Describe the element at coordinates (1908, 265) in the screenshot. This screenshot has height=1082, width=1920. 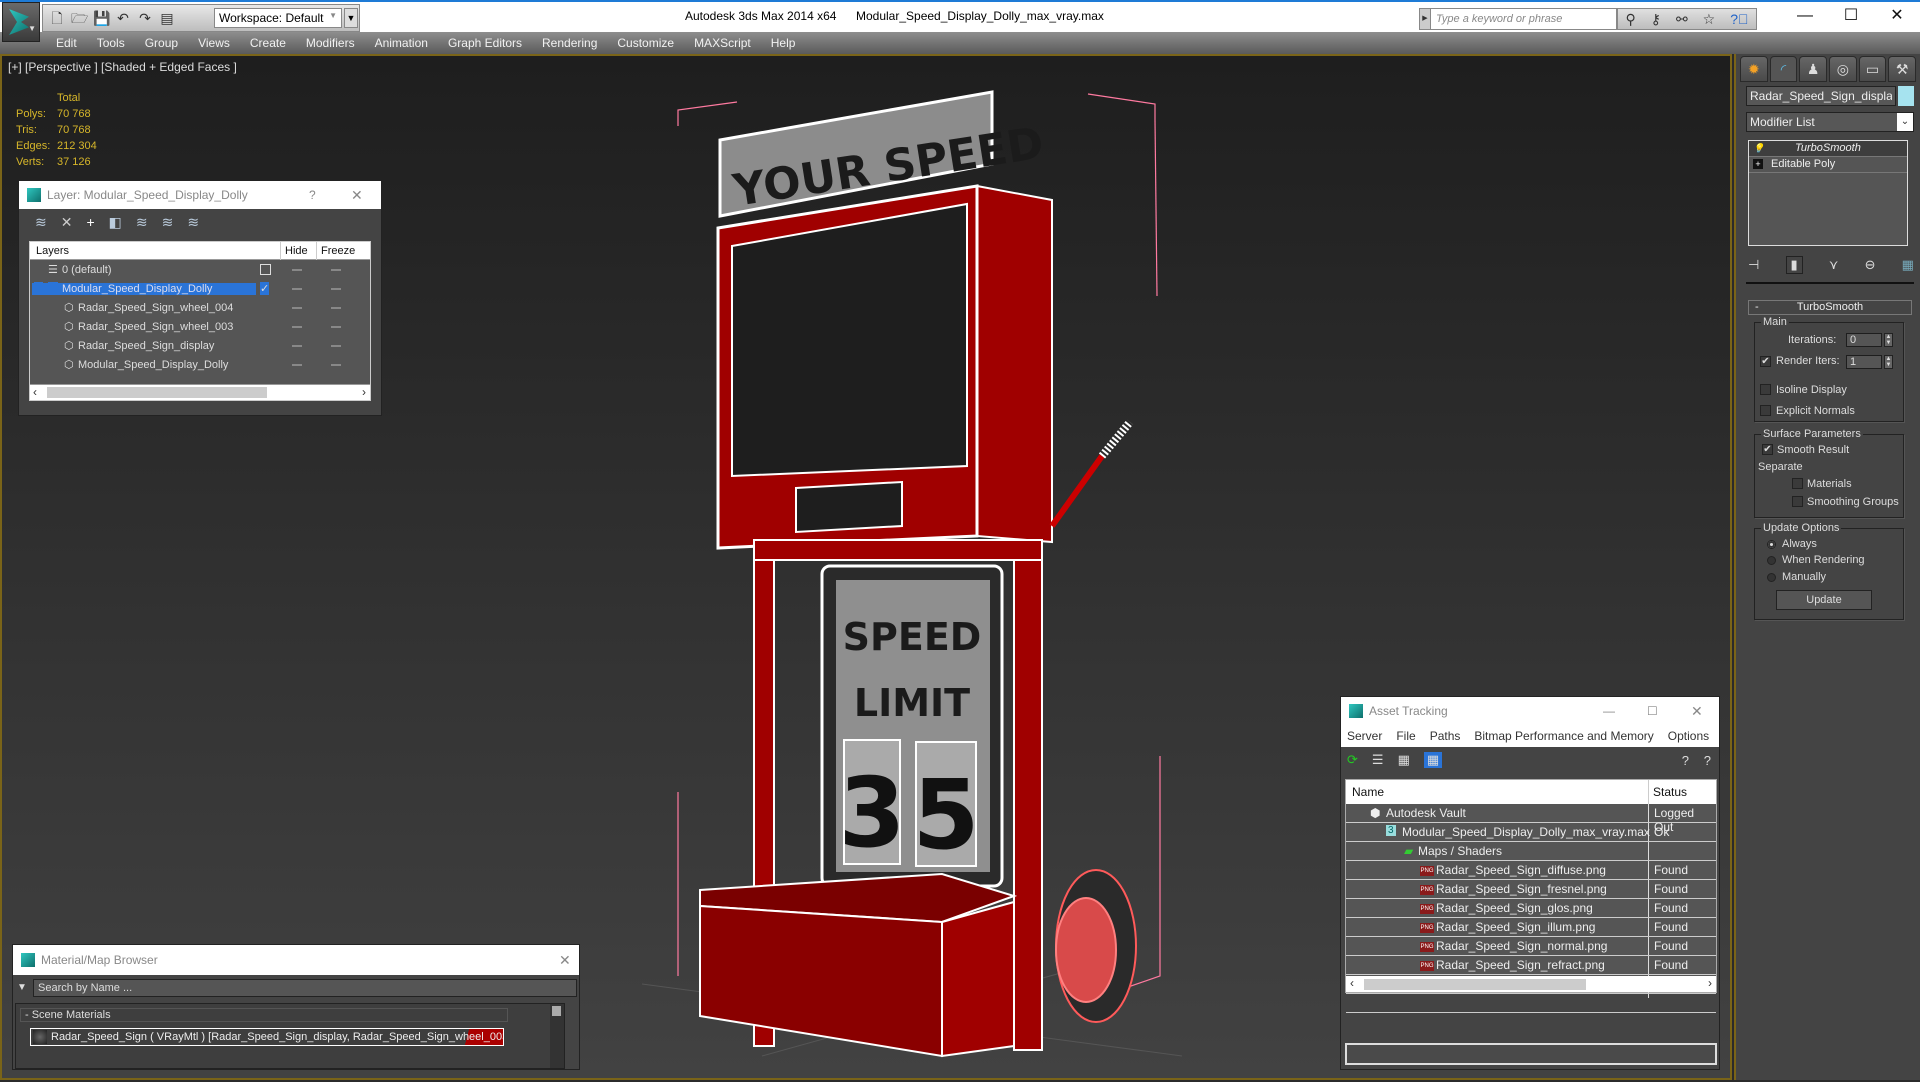
I see `configure-sets-icon: ▦` at that location.